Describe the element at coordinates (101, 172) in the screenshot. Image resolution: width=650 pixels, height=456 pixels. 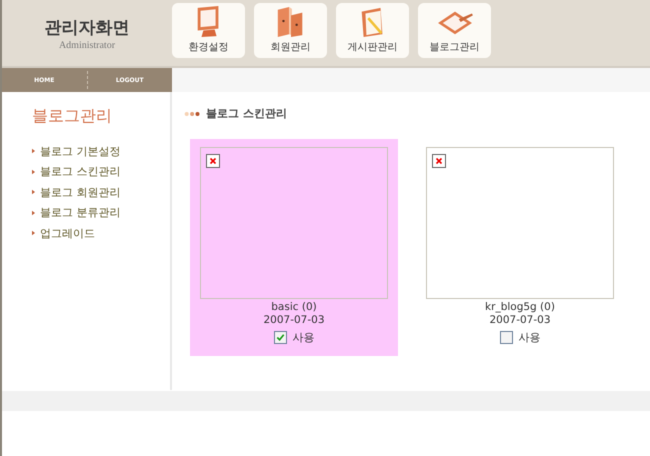
I see `sidebar-item: 블로그 스킨관리` at that location.